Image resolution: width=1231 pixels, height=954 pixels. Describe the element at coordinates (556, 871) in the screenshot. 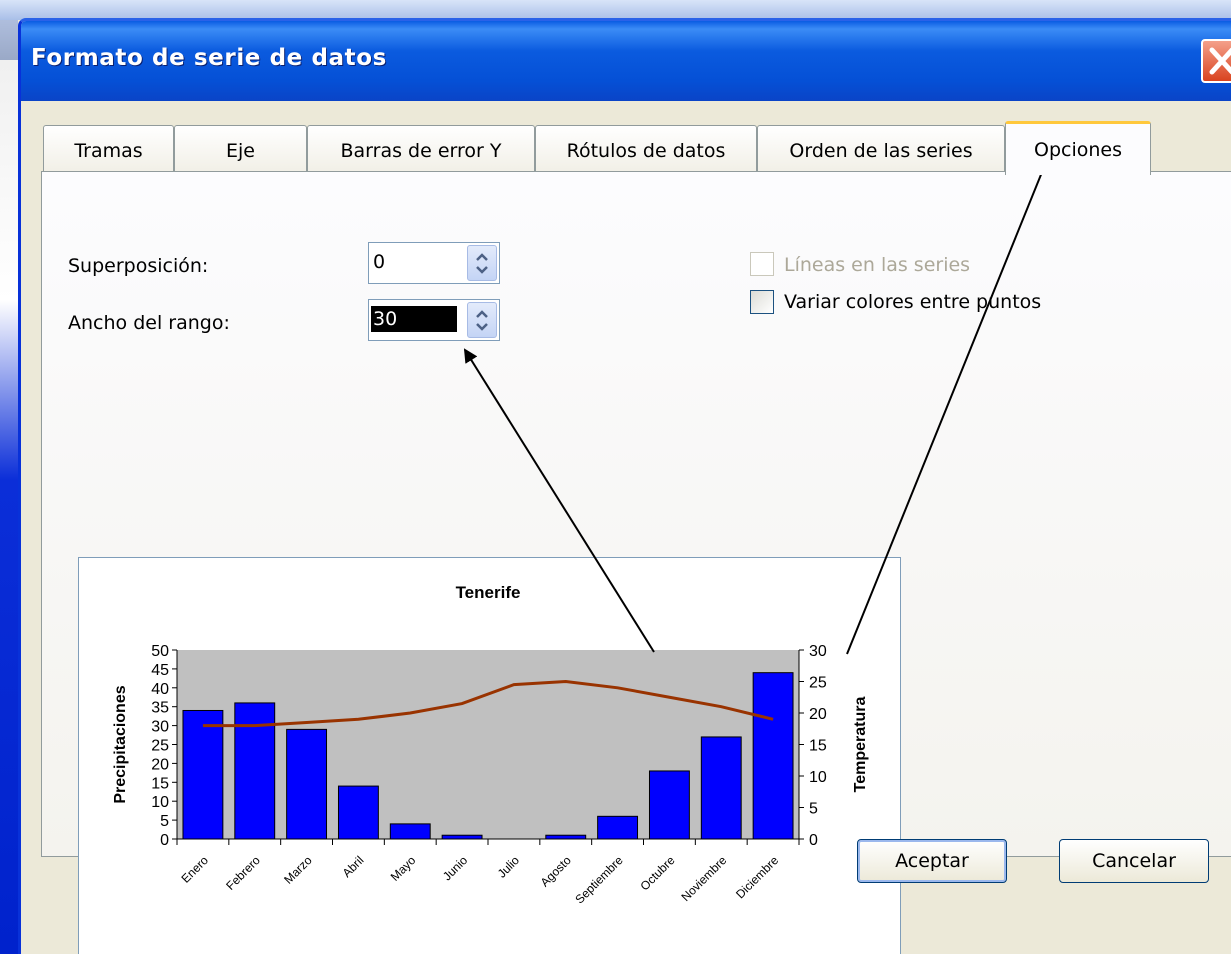

I see `x-tick-label: Agosto` at that location.